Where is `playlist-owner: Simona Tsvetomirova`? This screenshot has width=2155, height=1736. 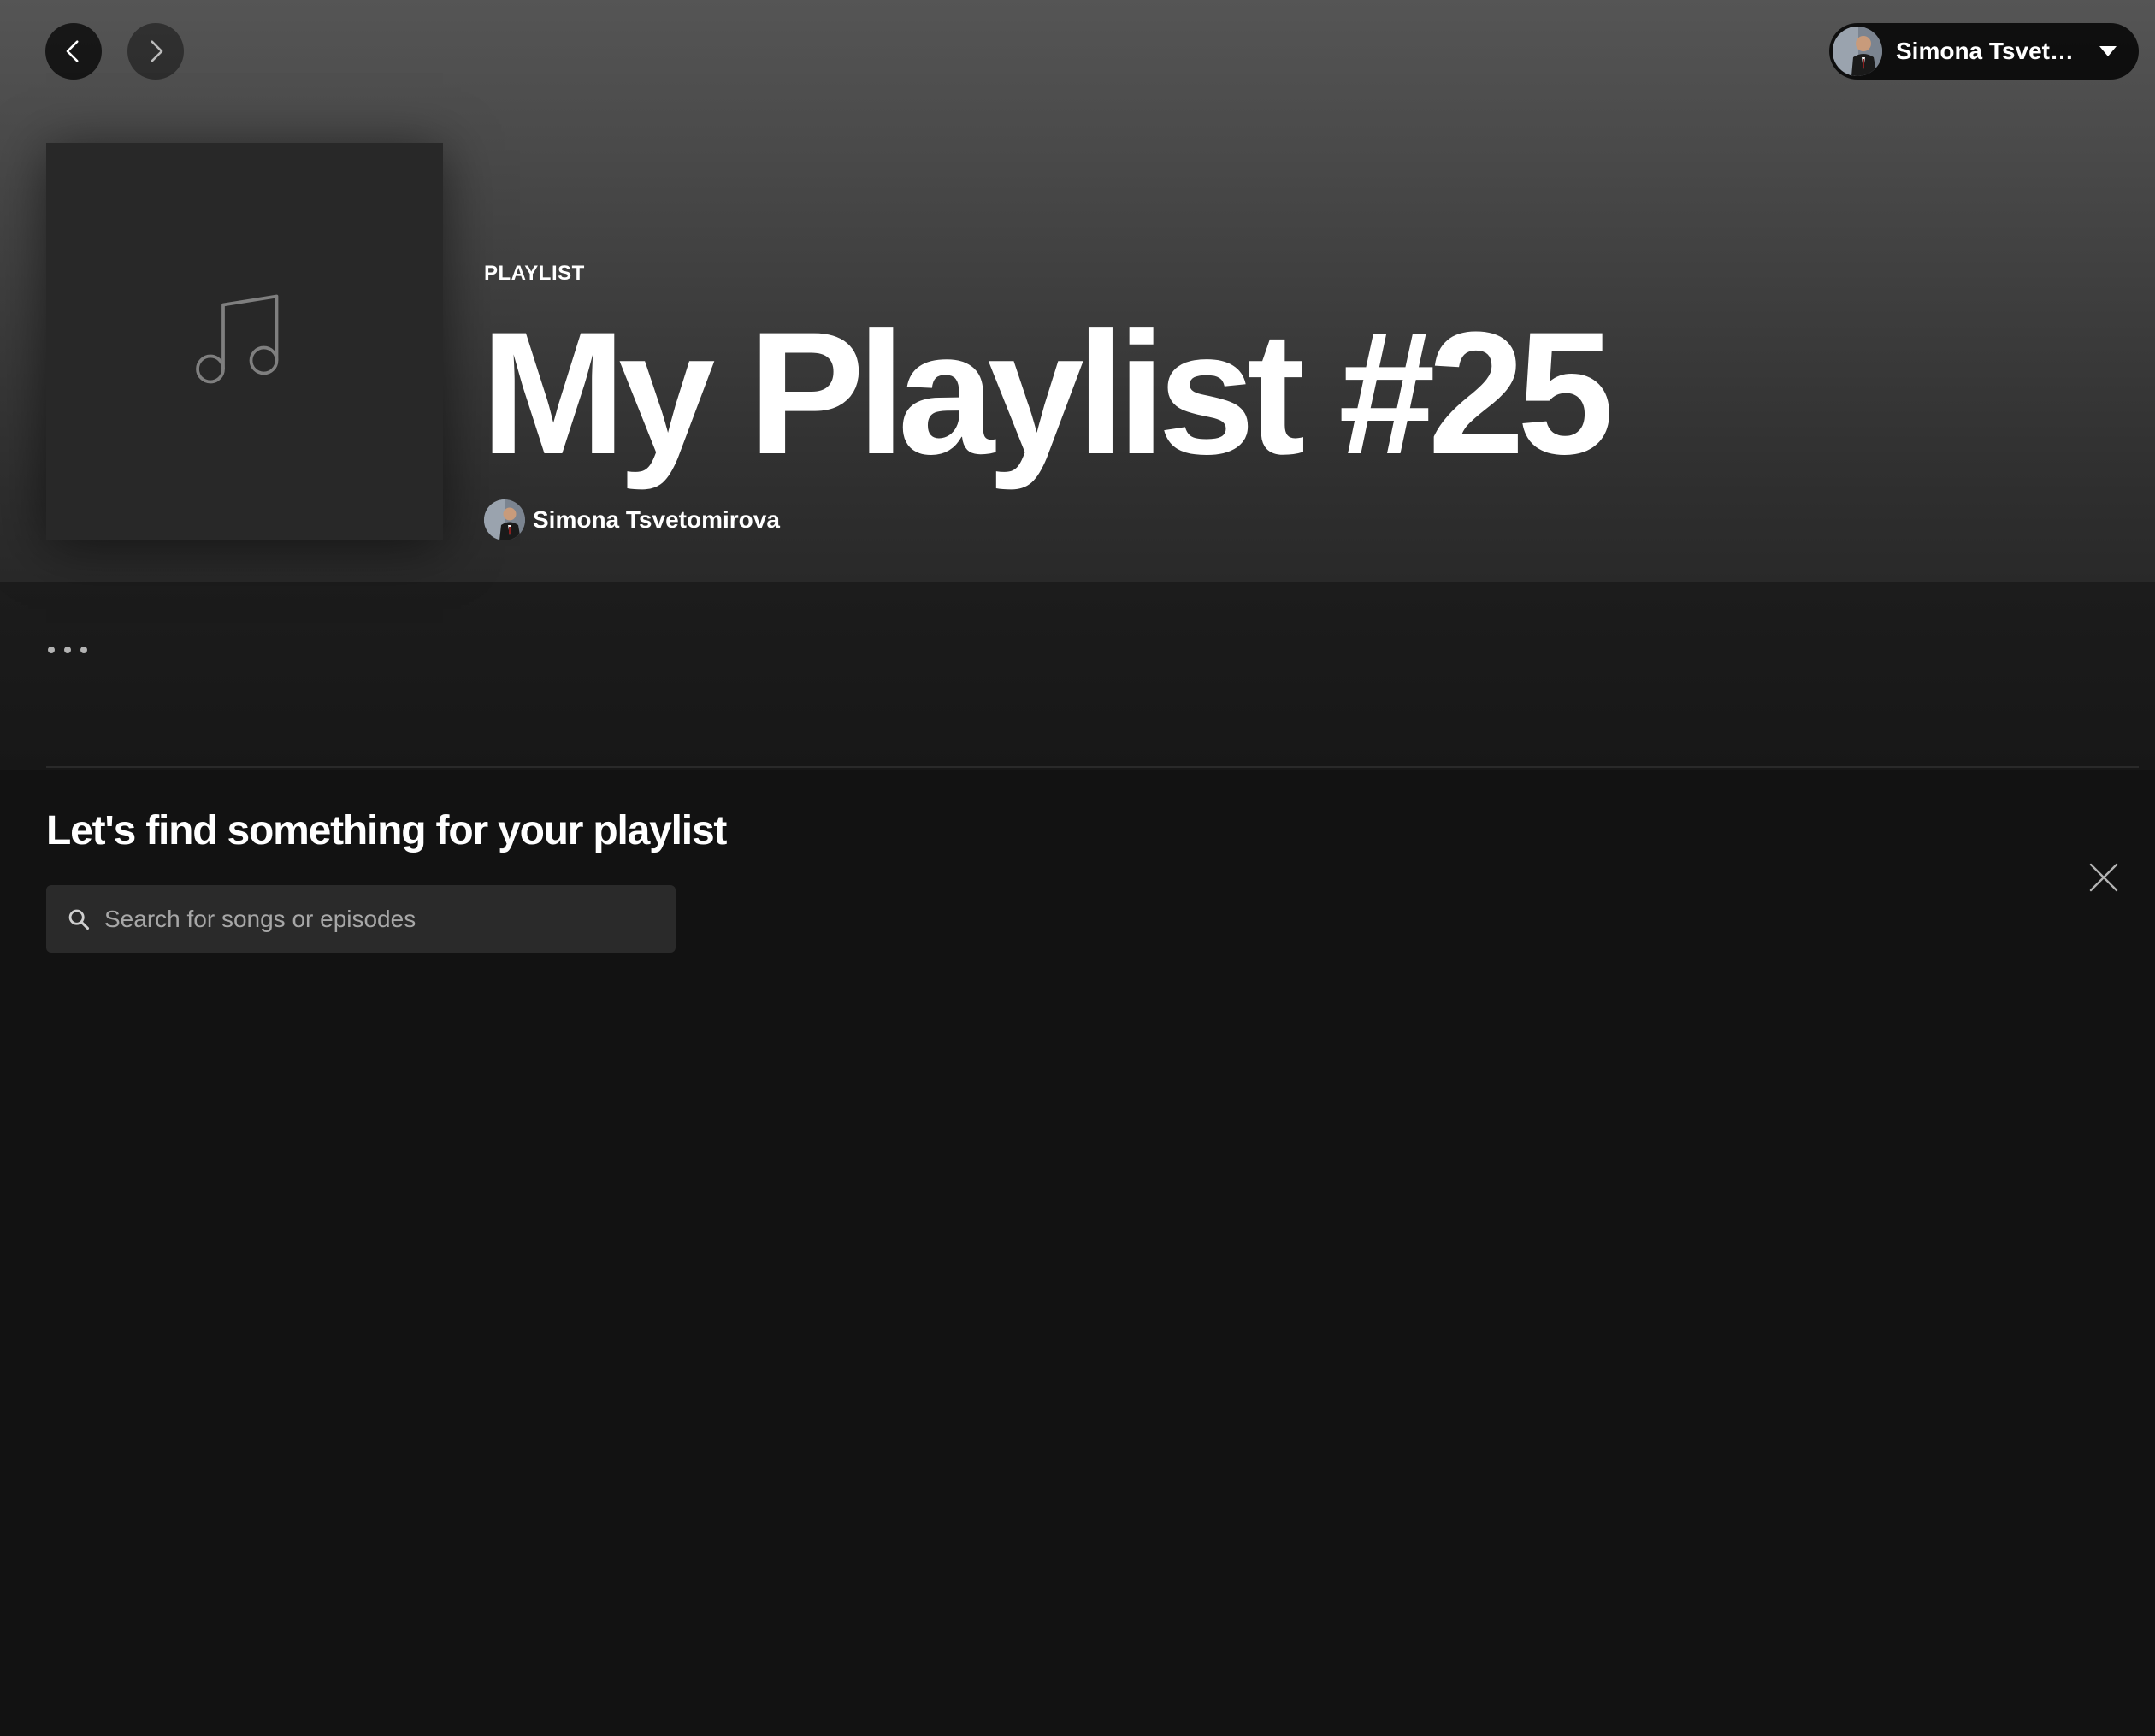
playlist-owner: Simona Tsvetomirova is located at coordinates (632, 519).